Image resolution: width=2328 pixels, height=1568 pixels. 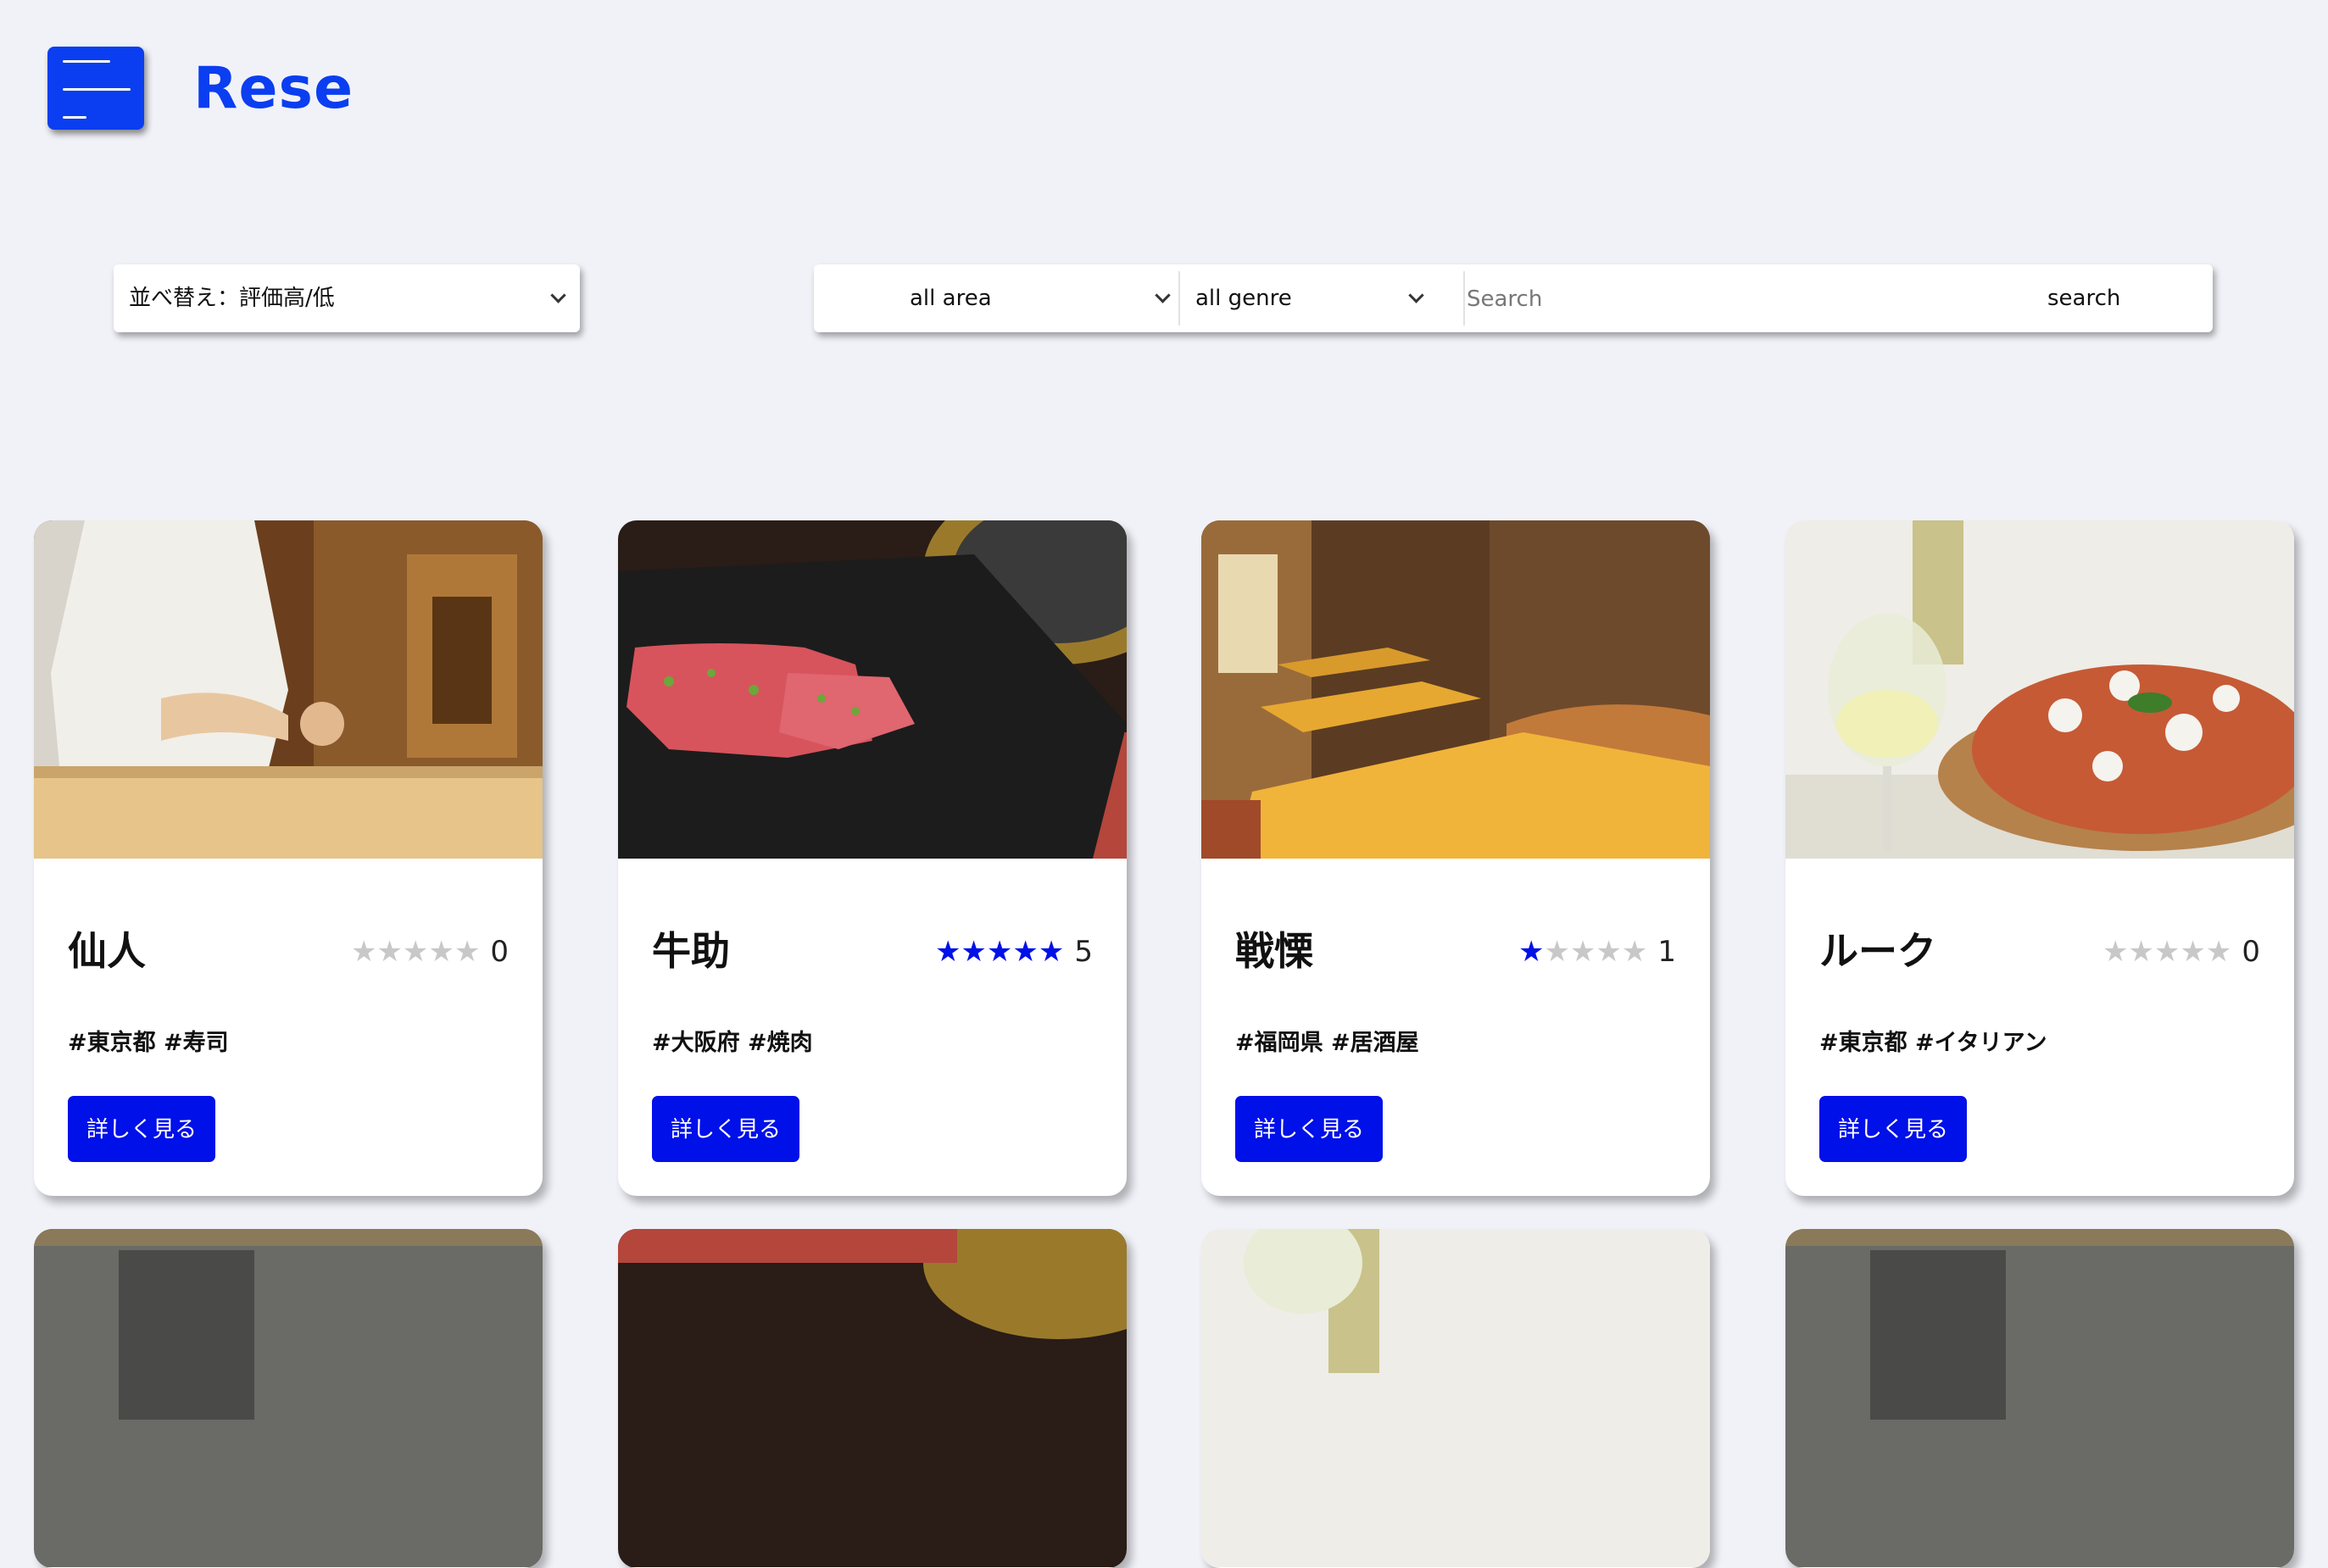 What do you see at coordinates (1667, 952) in the screenshot?
I see `rating-value: 1` at bounding box center [1667, 952].